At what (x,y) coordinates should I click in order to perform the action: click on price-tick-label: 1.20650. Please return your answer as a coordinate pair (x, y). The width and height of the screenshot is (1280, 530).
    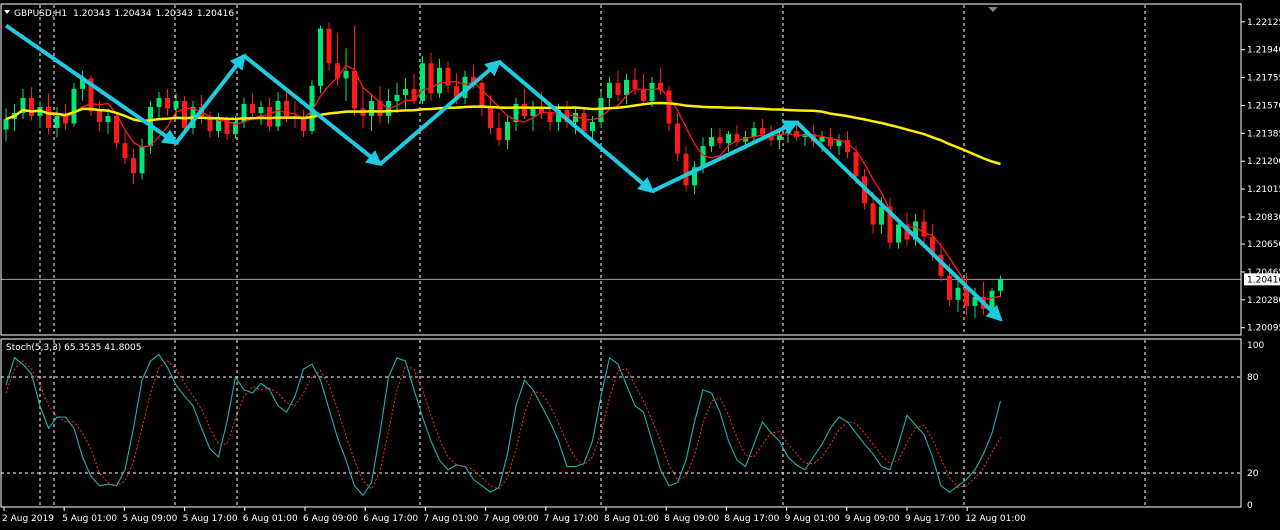
    Looking at the image, I should click on (1263, 245).